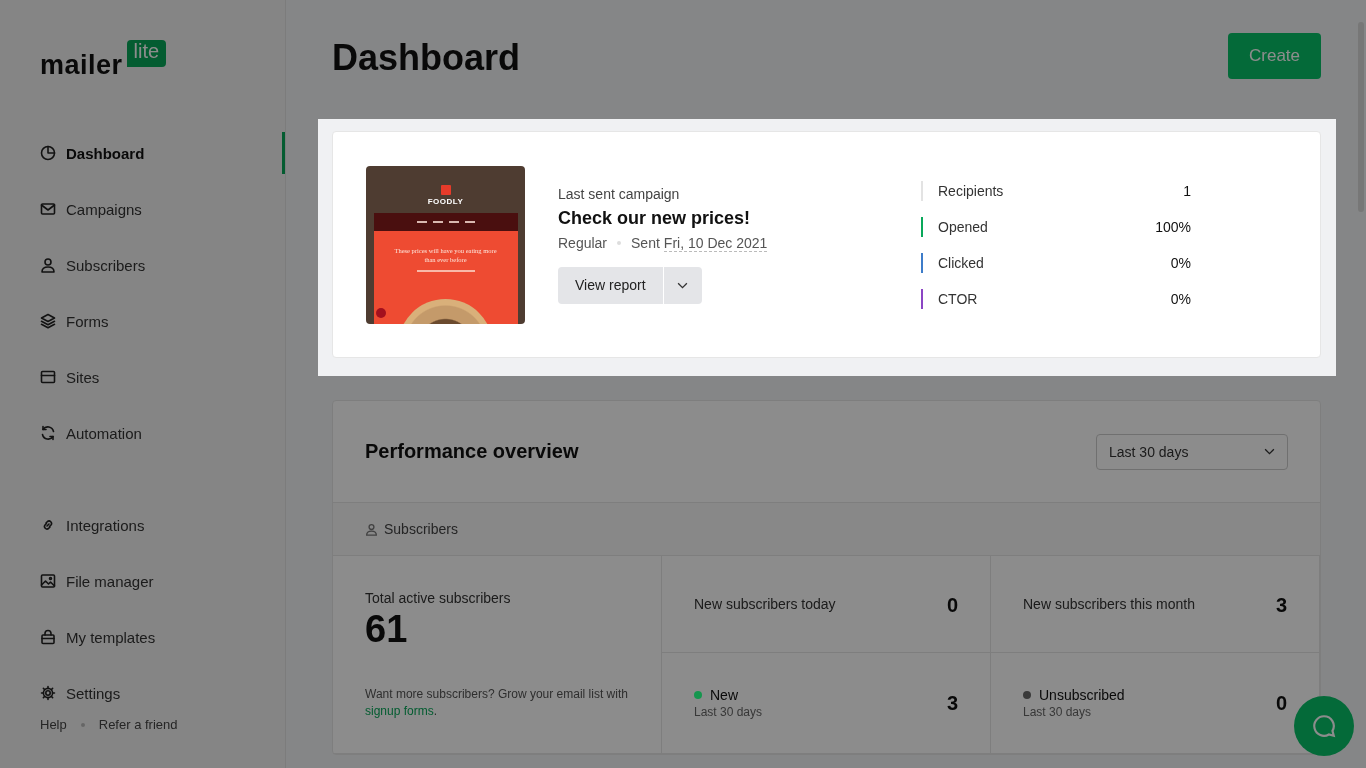 The height and width of the screenshot is (768, 1366). Describe the element at coordinates (1173, 226) in the screenshot. I see `stat-value: 100%` at that location.